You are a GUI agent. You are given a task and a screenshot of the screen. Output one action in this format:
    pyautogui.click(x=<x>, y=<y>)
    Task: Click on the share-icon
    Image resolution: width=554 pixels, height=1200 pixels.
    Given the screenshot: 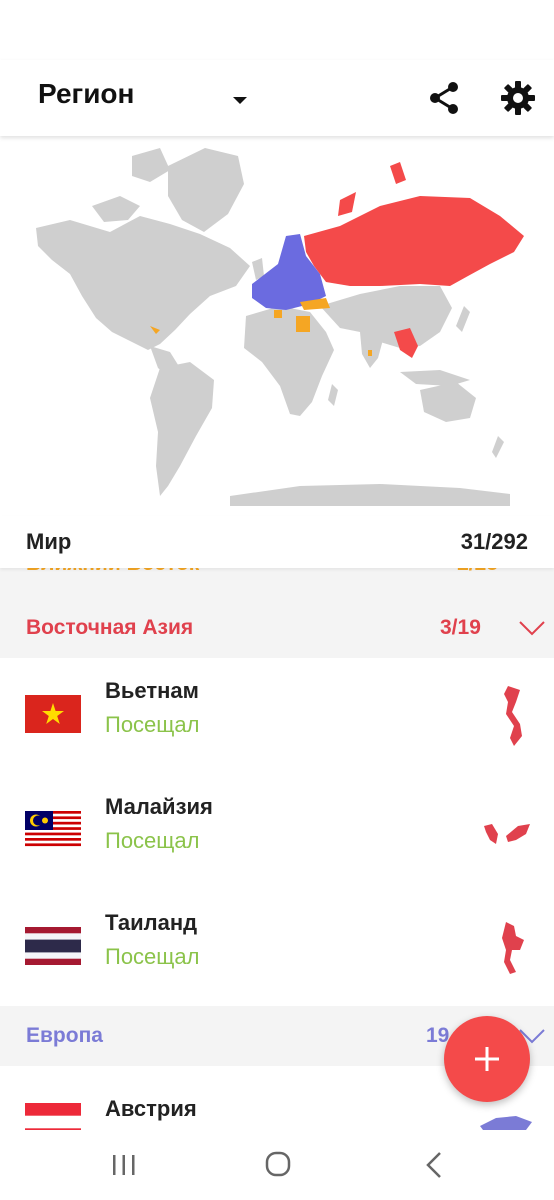 What is the action you would take?
    pyautogui.click(x=444, y=98)
    